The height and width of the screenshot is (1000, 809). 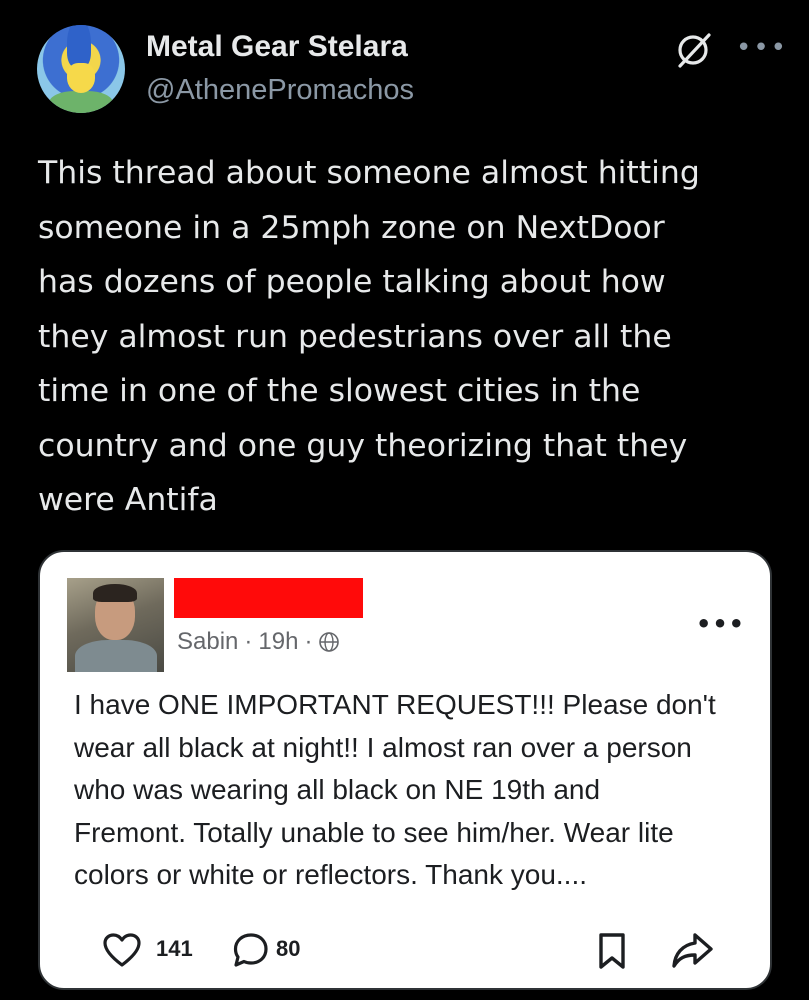 What do you see at coordinates (693, 50) in the screenshot?
I see `grok-icon` at bounding box center [693, 50].